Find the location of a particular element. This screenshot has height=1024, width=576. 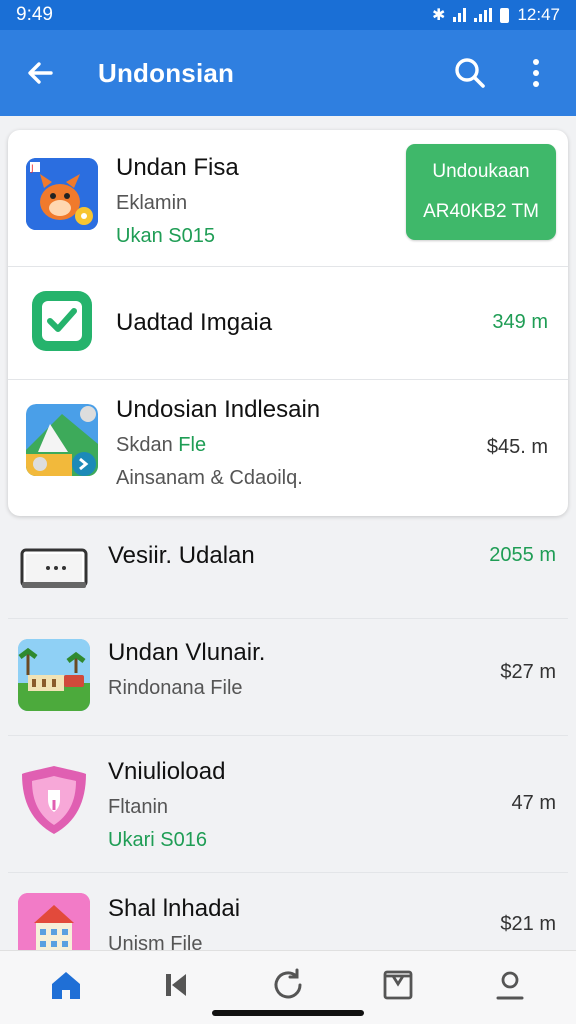

device-icon is located at coordinates (54, 566).